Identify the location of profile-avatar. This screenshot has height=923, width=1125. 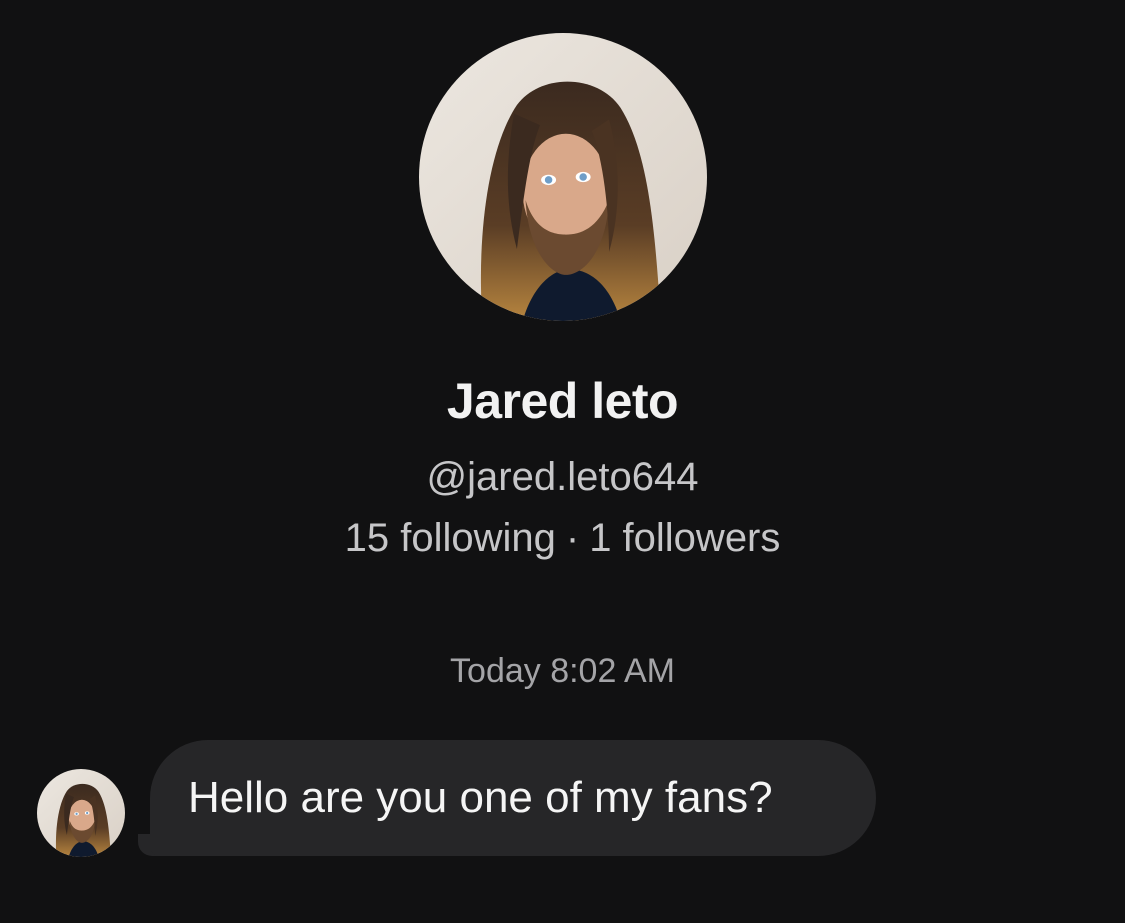
(563, 177).